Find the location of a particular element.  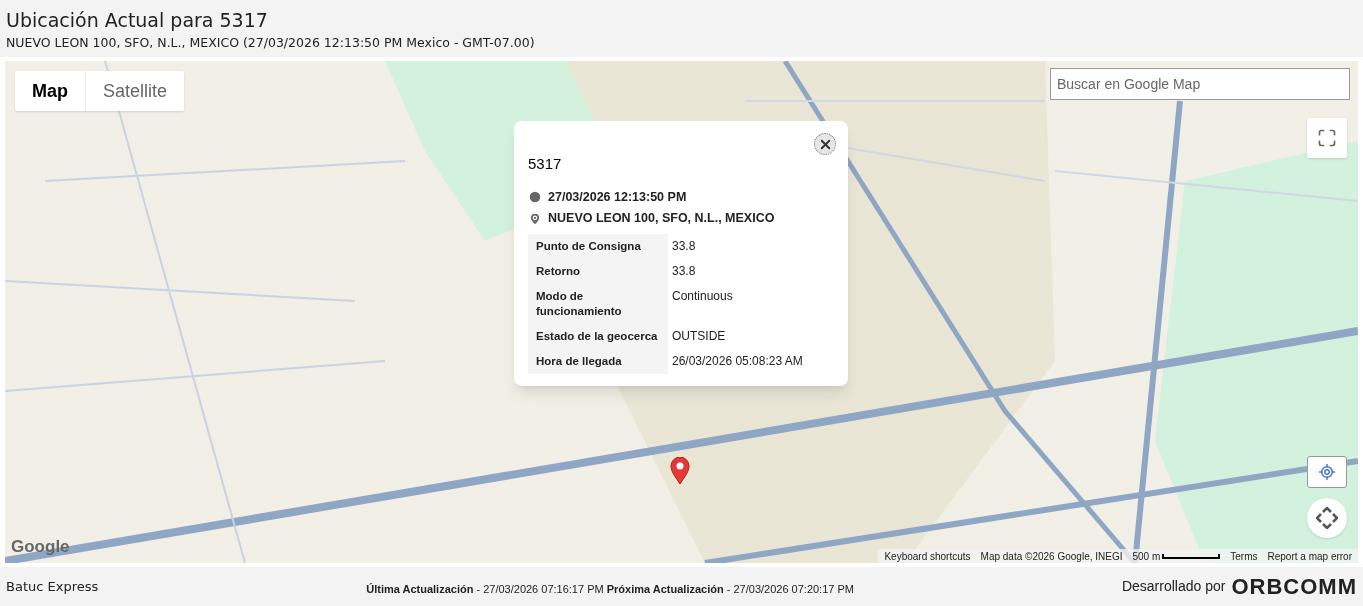

crosshair-icon is located at coordinates (1327, 472).